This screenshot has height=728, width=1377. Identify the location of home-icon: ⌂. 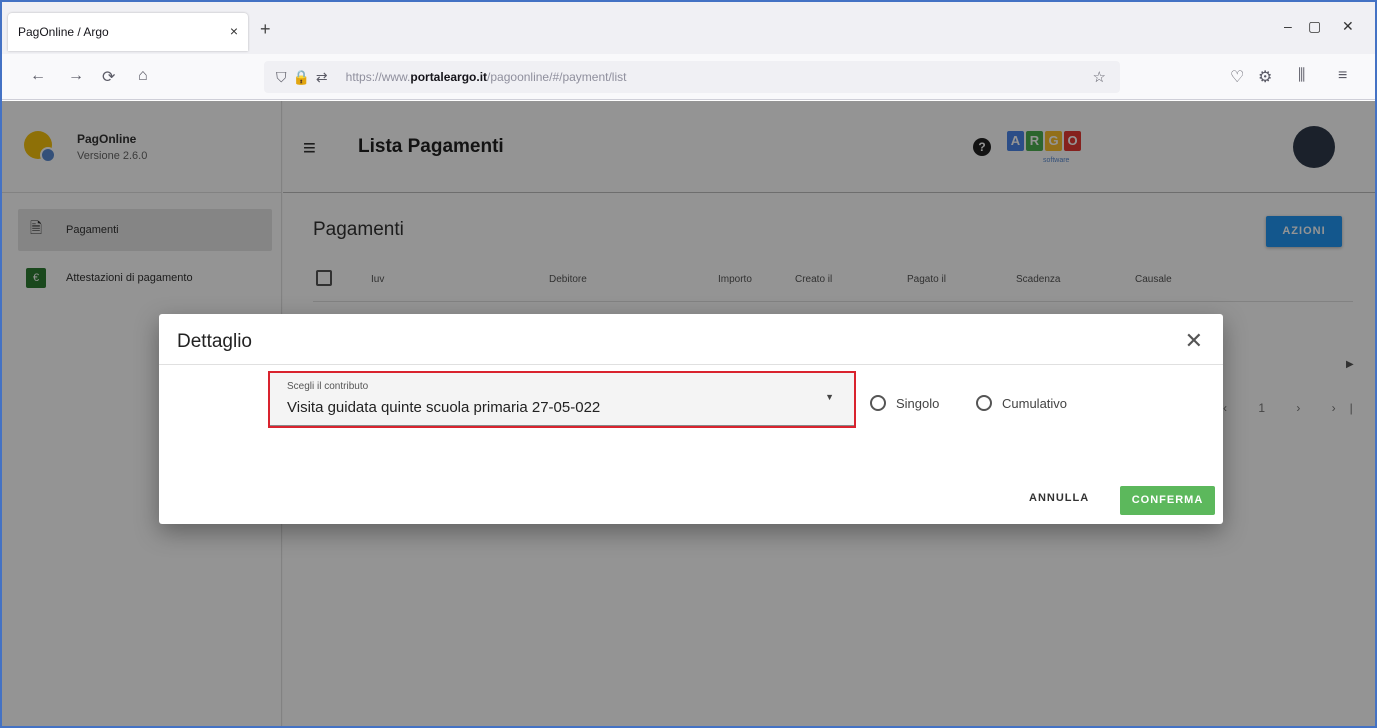
(143, 76).